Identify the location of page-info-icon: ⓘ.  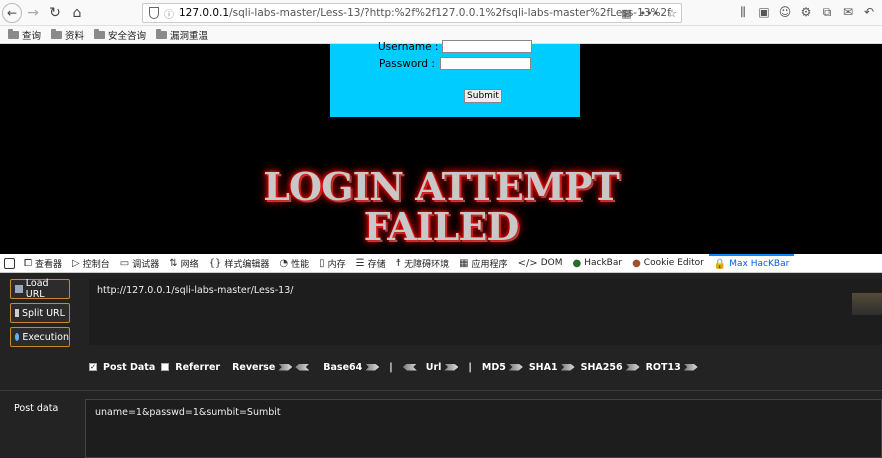
(169, 13).